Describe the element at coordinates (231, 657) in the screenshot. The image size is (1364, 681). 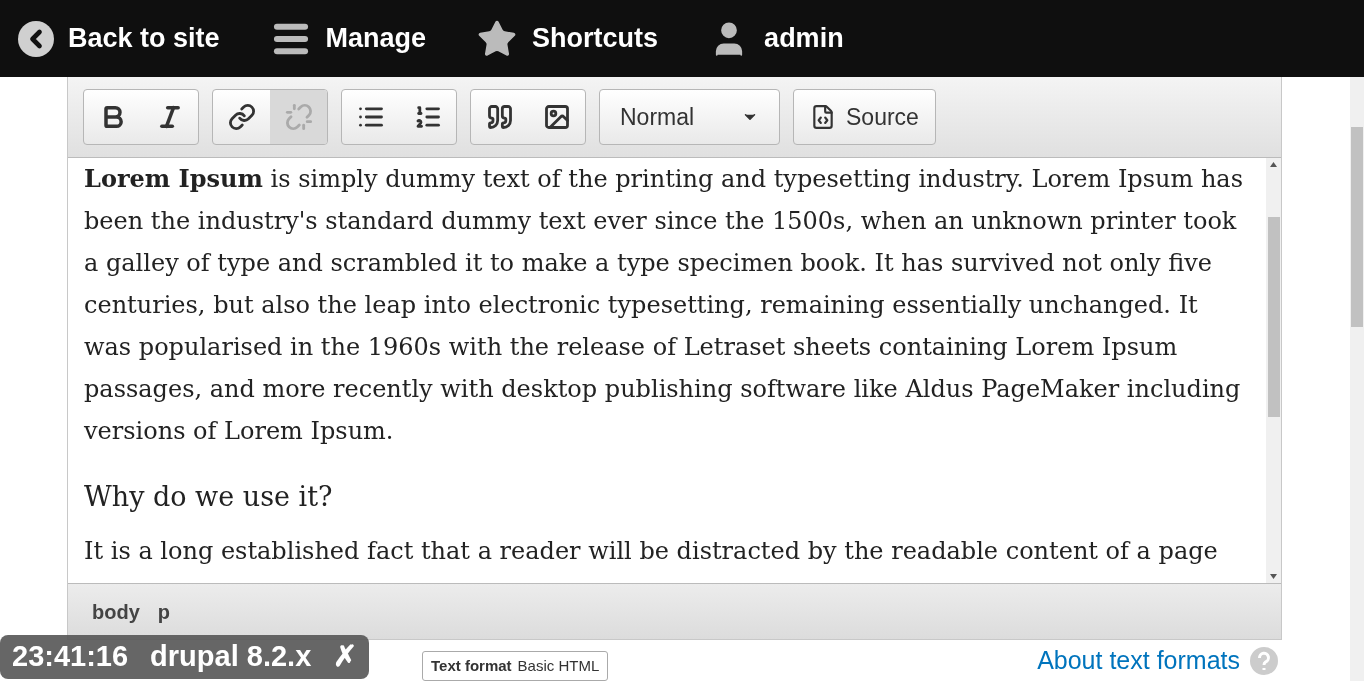
I see `version-label: drupal 8.2.x` at that location.